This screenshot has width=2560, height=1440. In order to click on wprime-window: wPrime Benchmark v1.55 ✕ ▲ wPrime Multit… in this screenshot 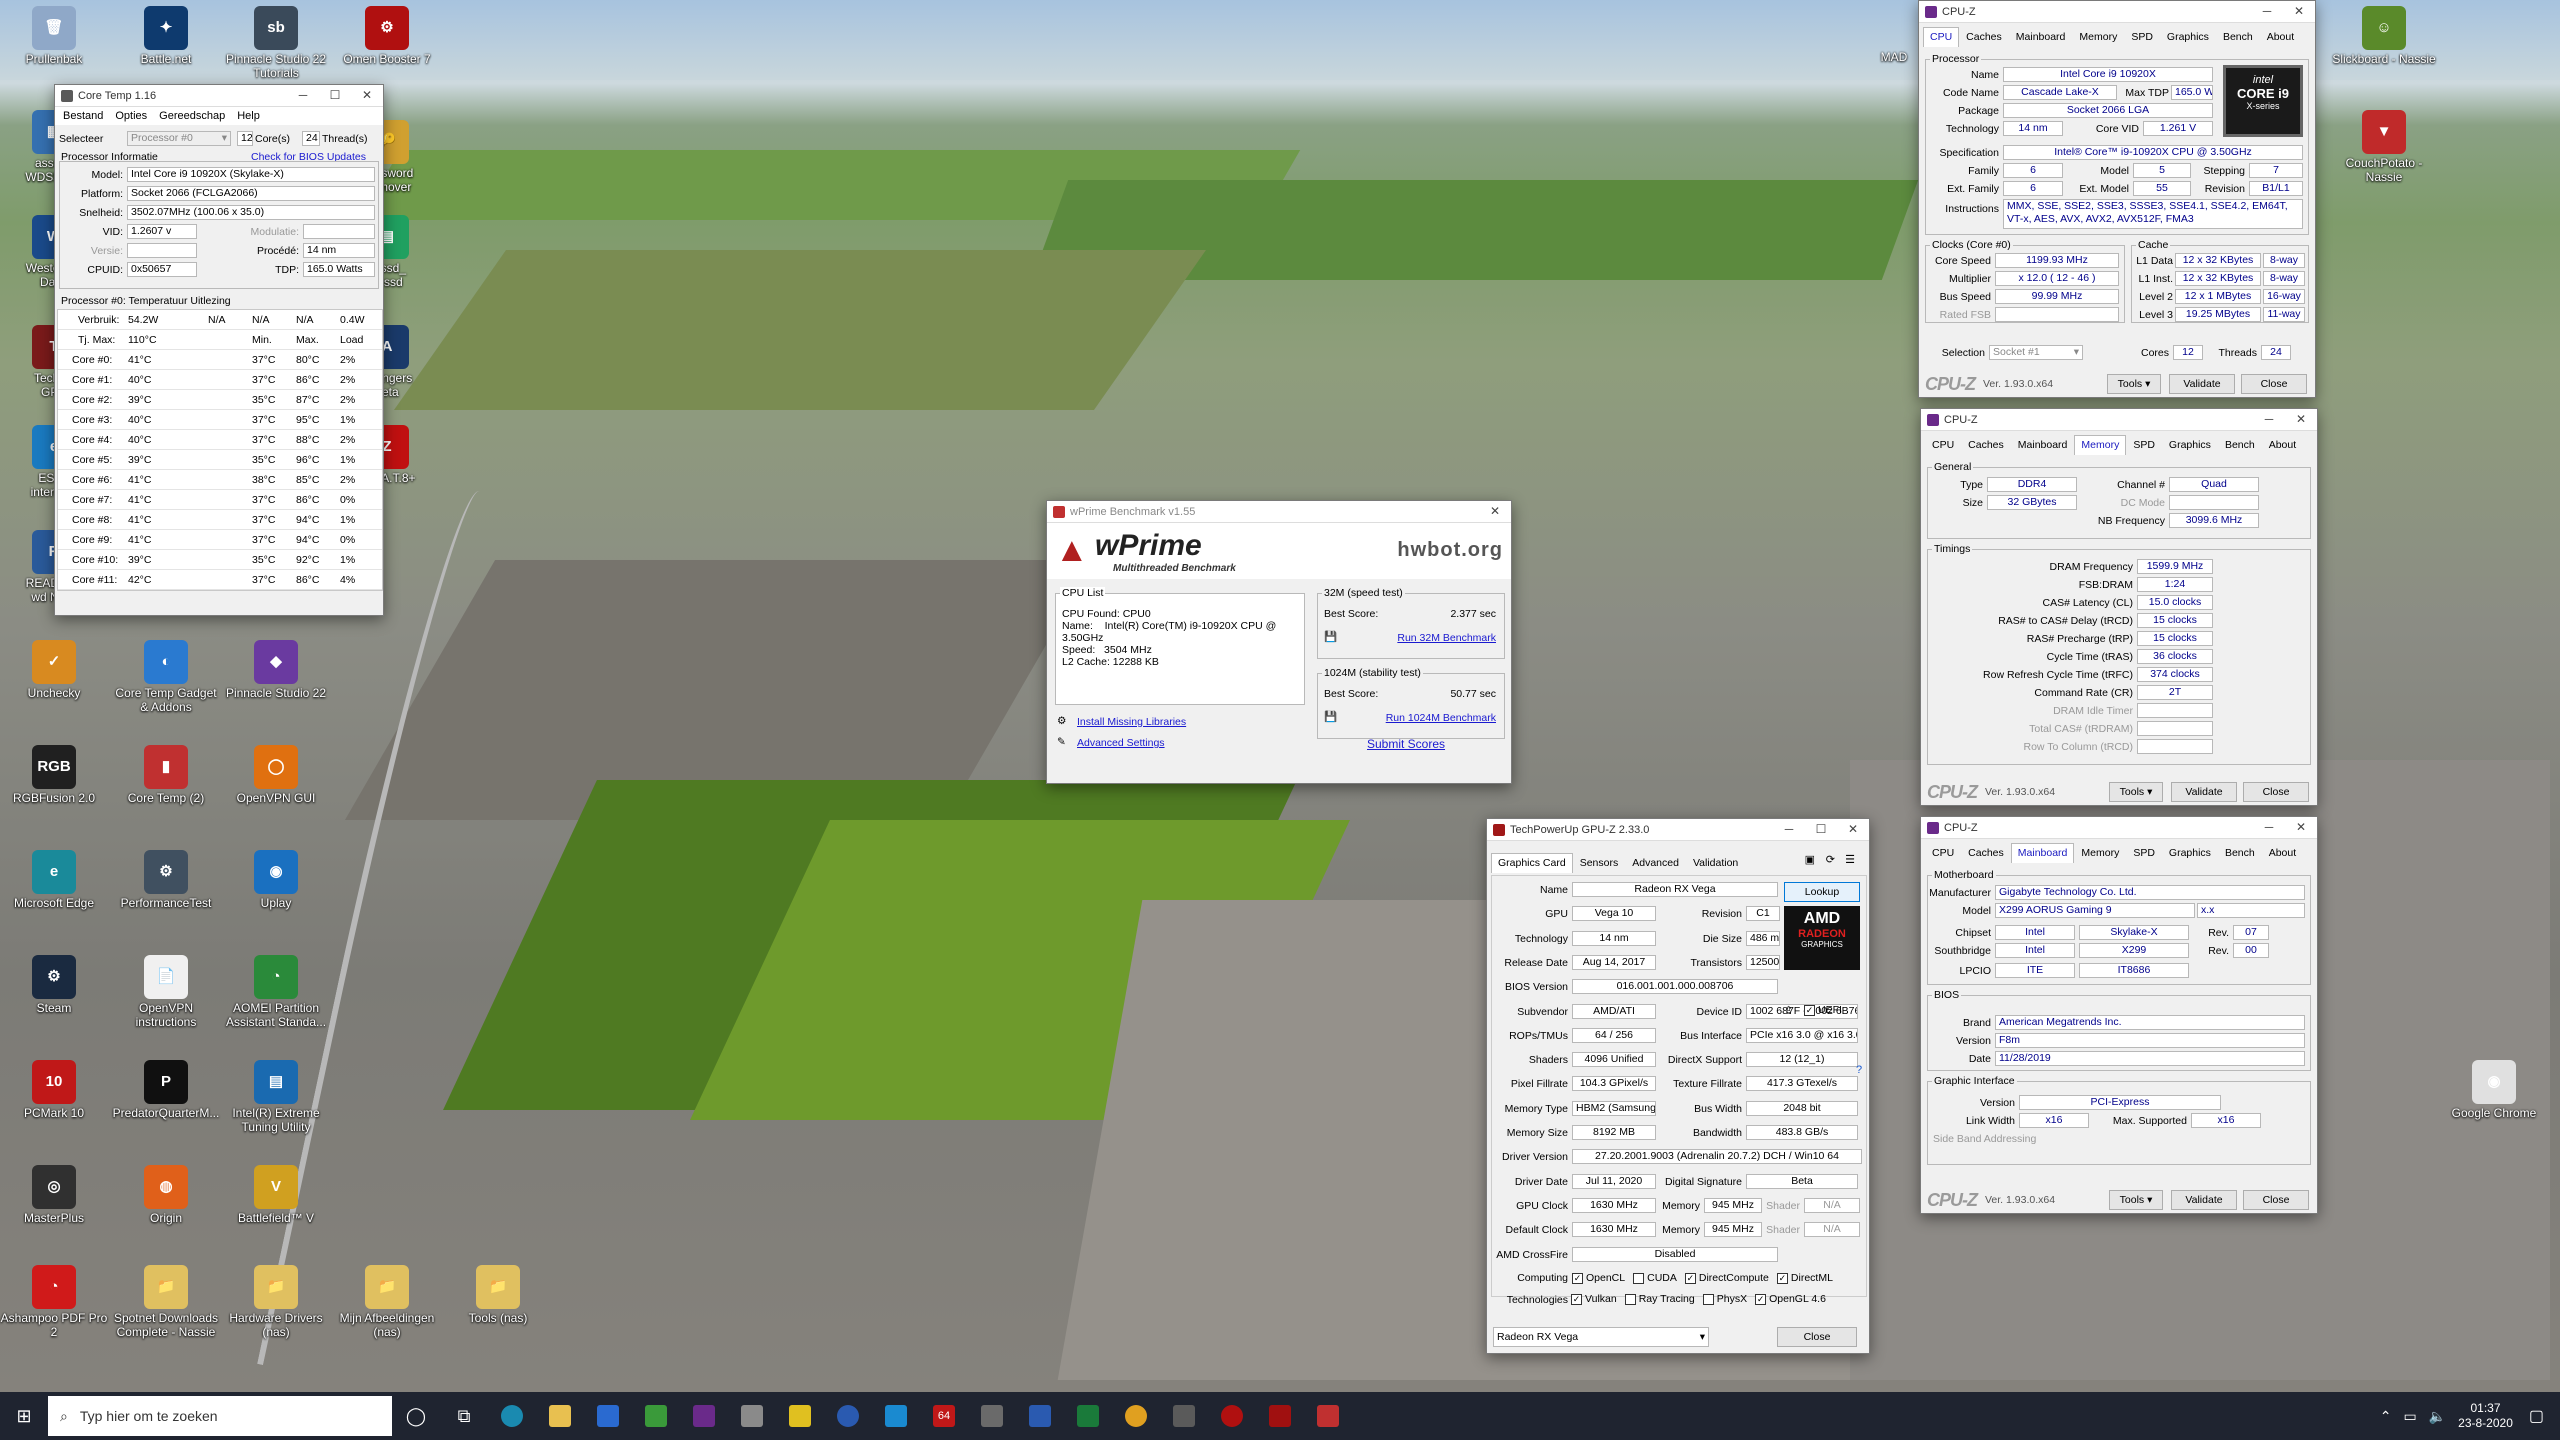, I will do `click(1279, 642)`.